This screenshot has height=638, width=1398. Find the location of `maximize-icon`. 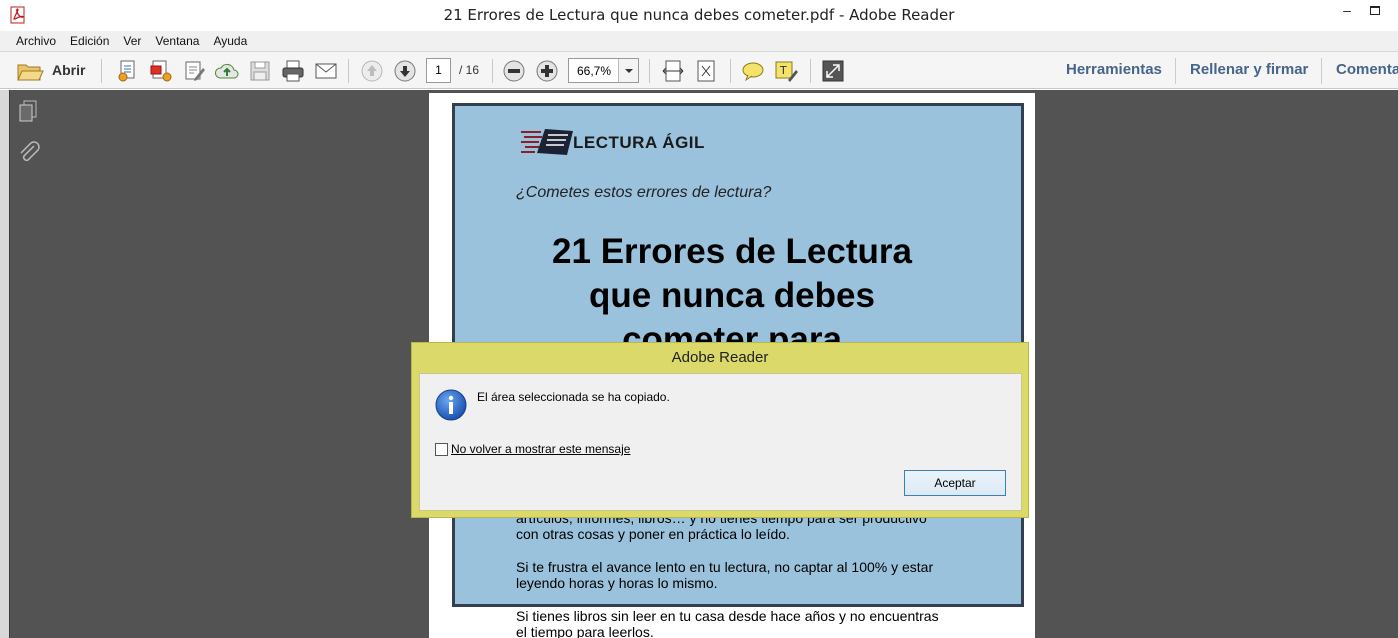

maximize-icon is located at coordinates (1375, 10).